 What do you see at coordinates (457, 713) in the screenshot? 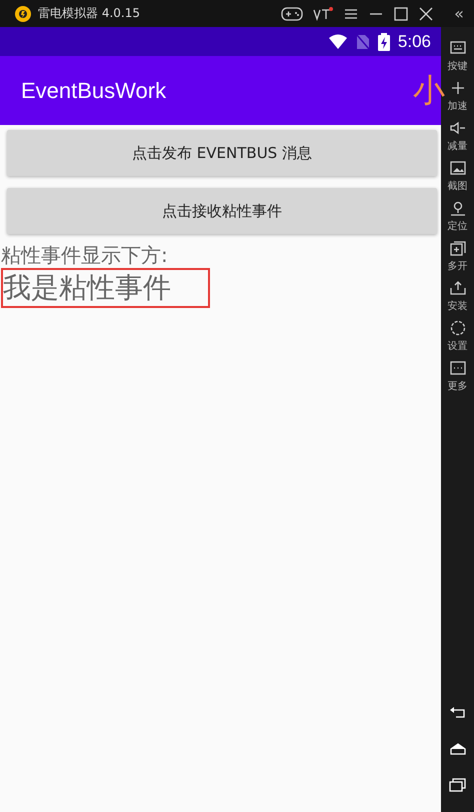
I see `back-icon` at bounding box center [457, 713].